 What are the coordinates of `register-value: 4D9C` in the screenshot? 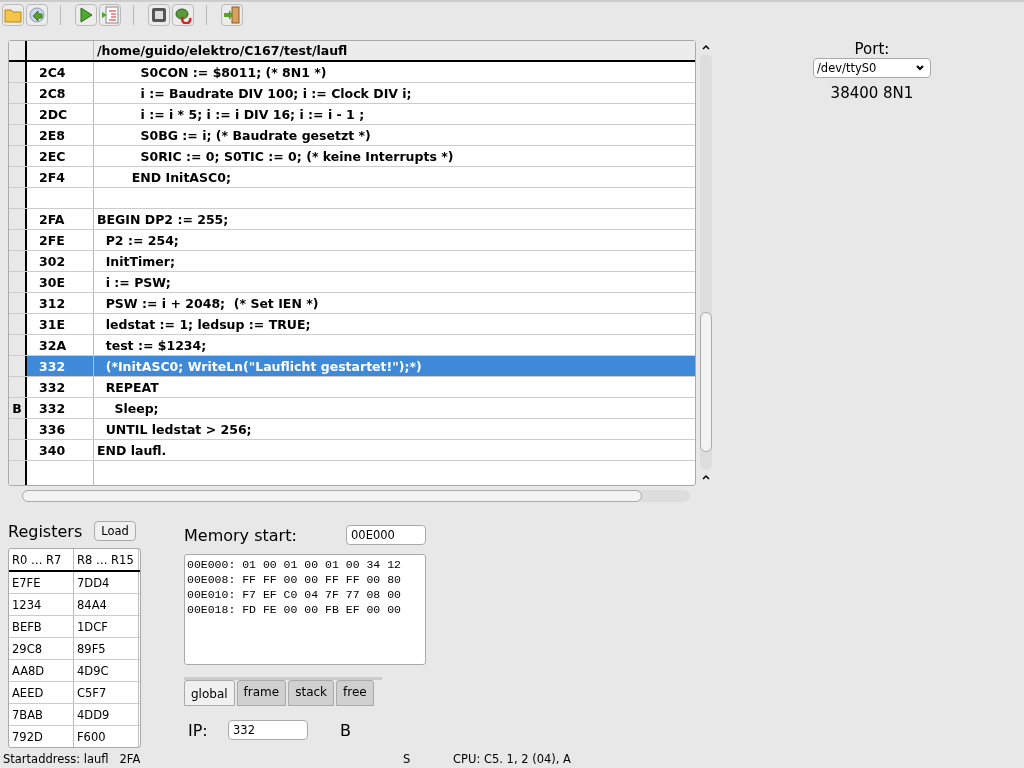 It's located at (106, 670).